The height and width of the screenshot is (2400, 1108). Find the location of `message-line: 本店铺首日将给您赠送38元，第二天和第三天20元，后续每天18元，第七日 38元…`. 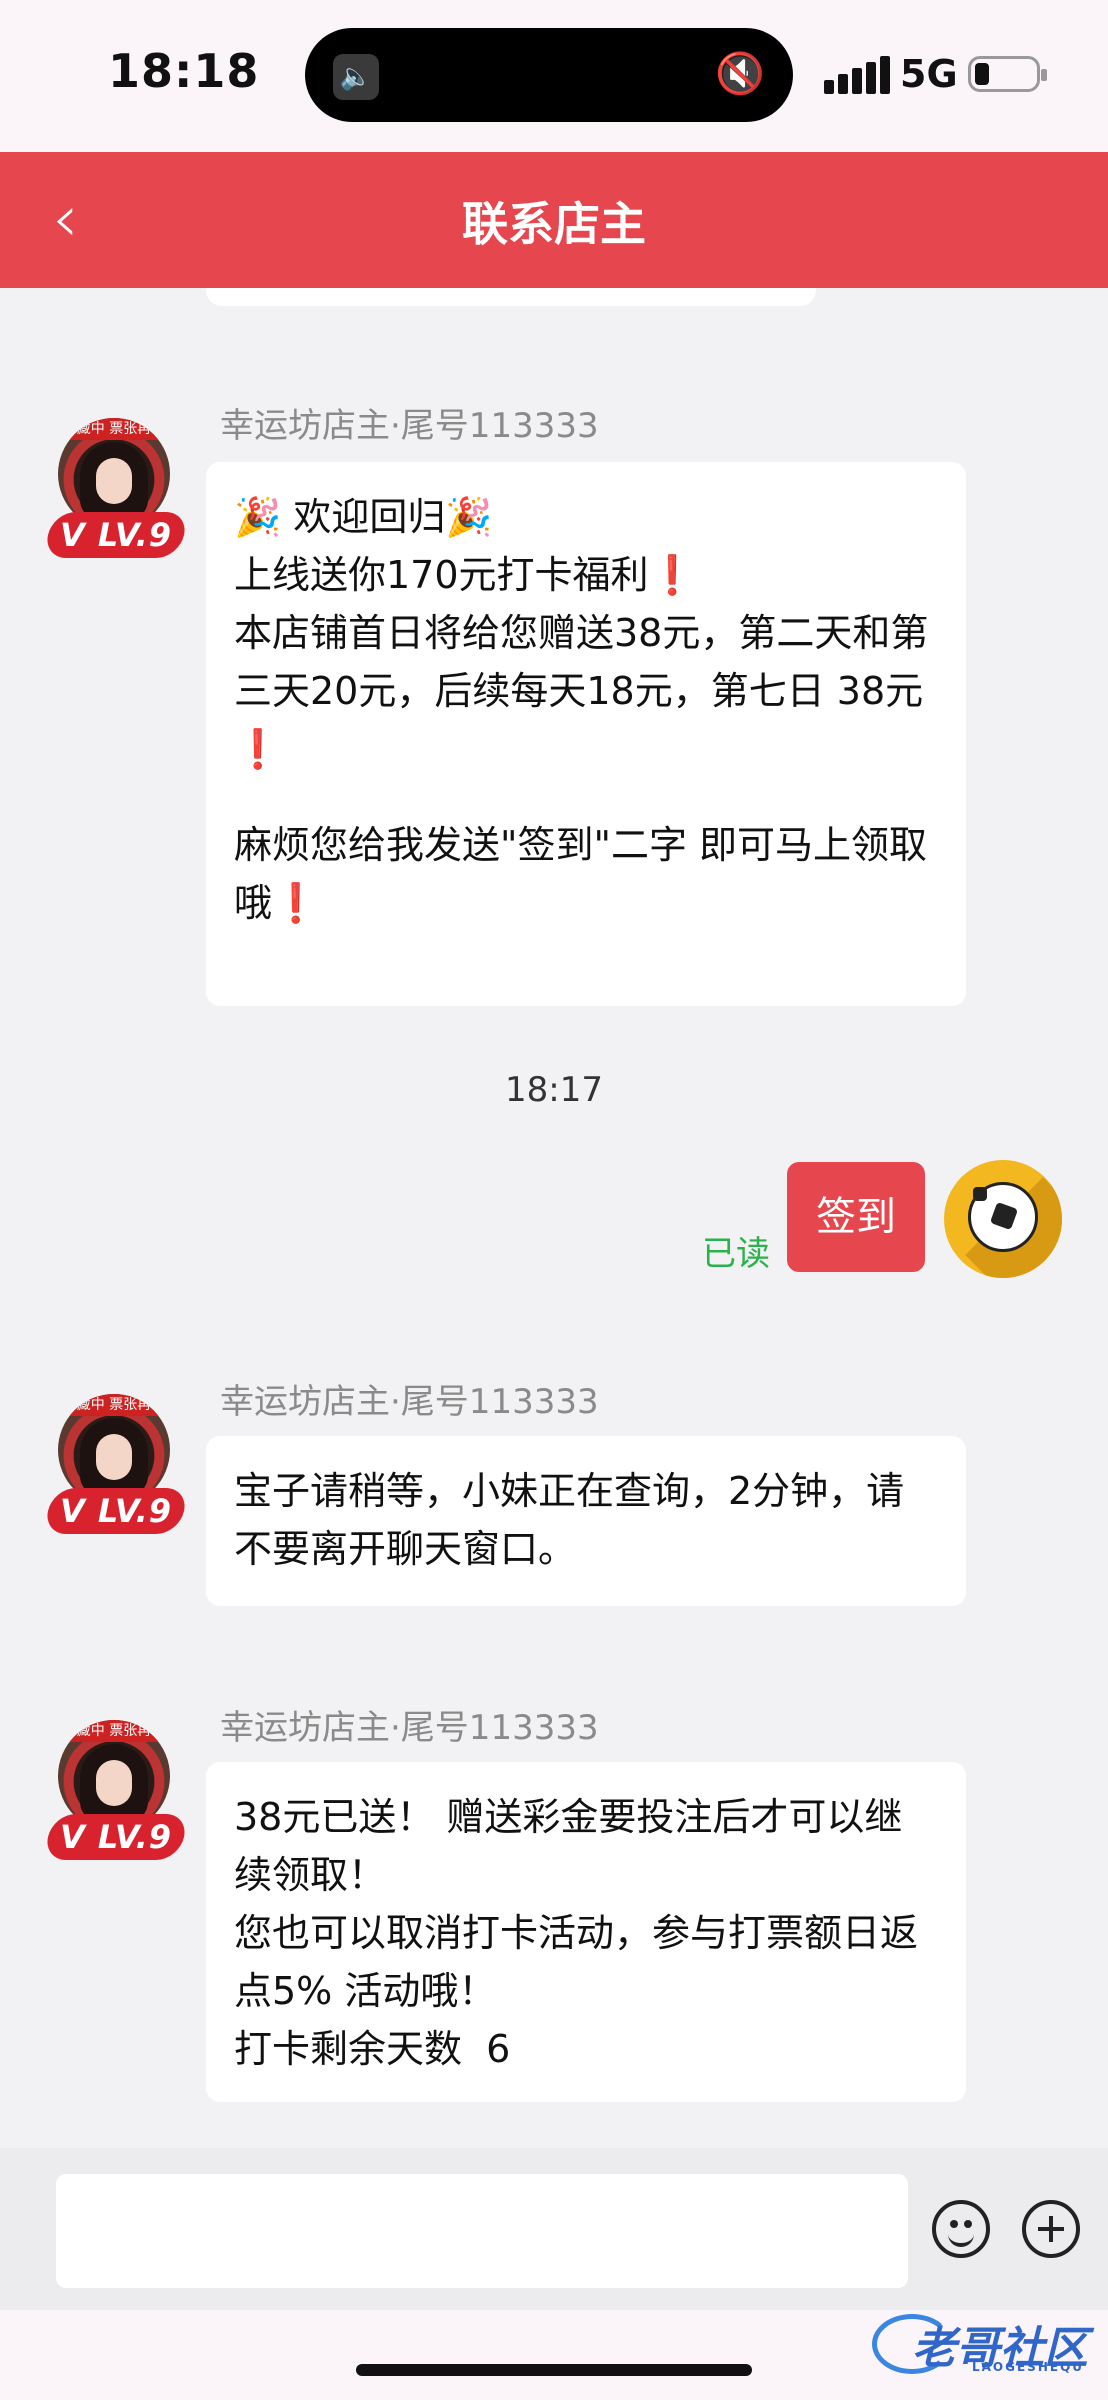

message-line: 本店铺首日将给您赠送38元，第二天和第三天20元，后续每天18元，第七日 38元… is located at coordinates (585, 691).